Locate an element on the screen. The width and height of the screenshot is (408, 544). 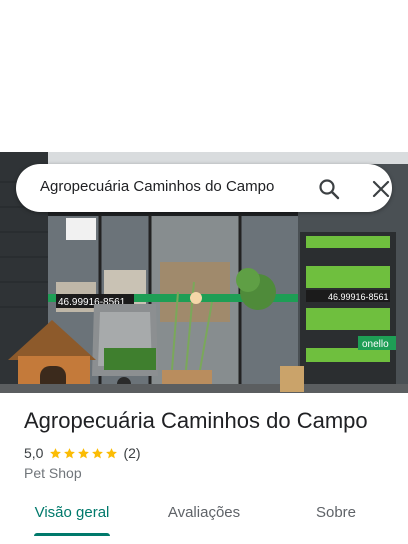
phone-sticker-right: 46.99916-8561 is located at coordinates (358, 297).